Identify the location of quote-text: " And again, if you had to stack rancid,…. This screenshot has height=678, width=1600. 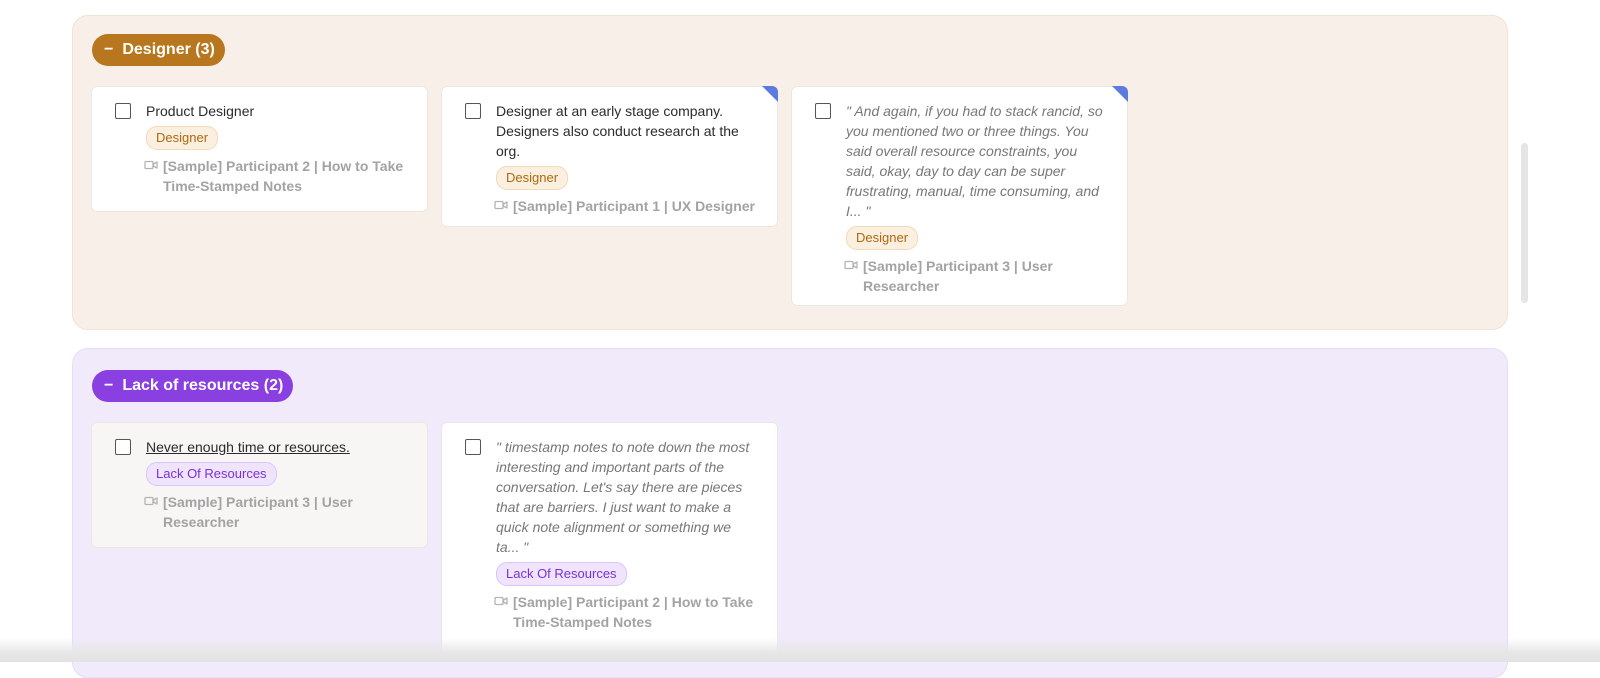
(974, 161).